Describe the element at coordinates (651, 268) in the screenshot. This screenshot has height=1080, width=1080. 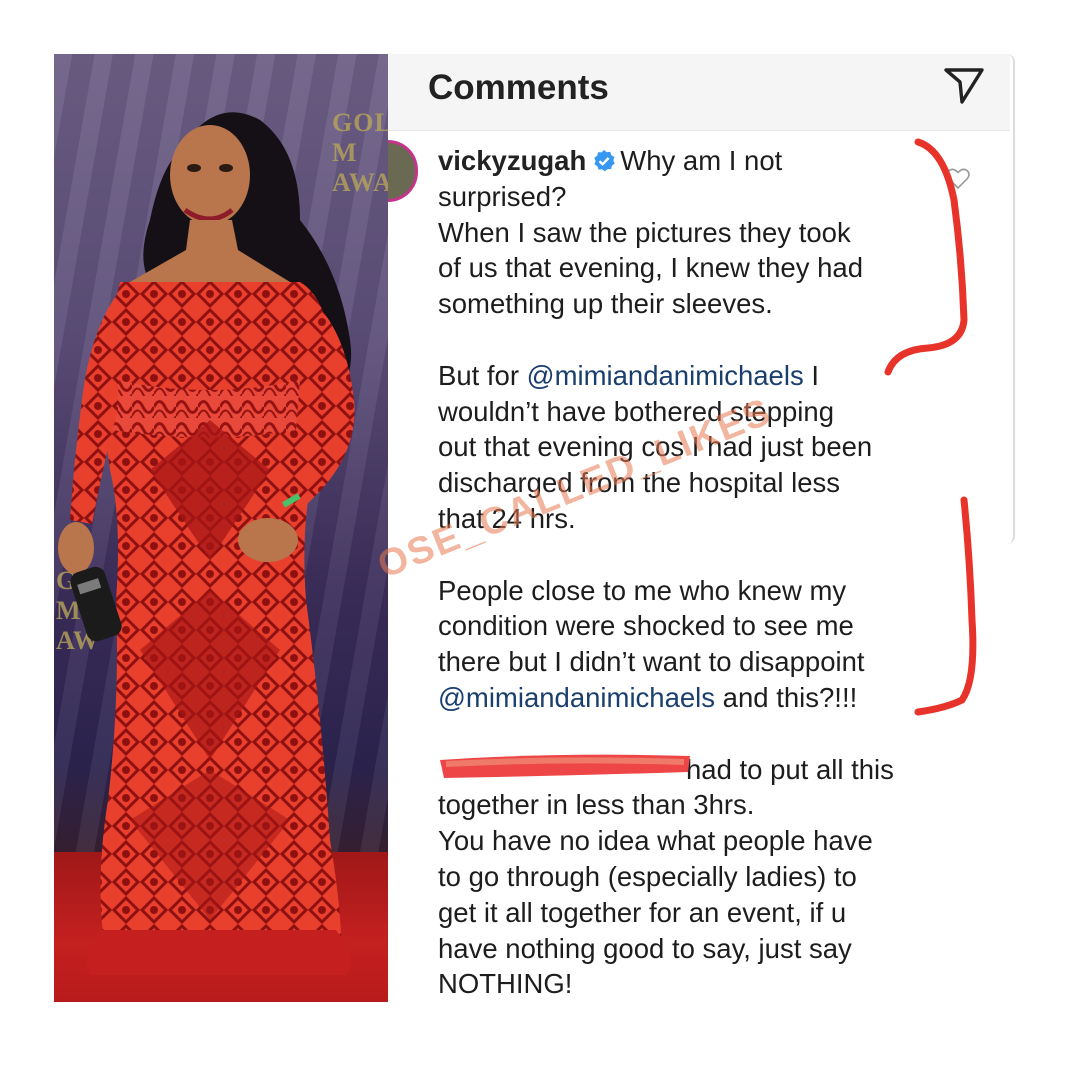
I see `comment-line: of us that evening, I knew they had` at that location.